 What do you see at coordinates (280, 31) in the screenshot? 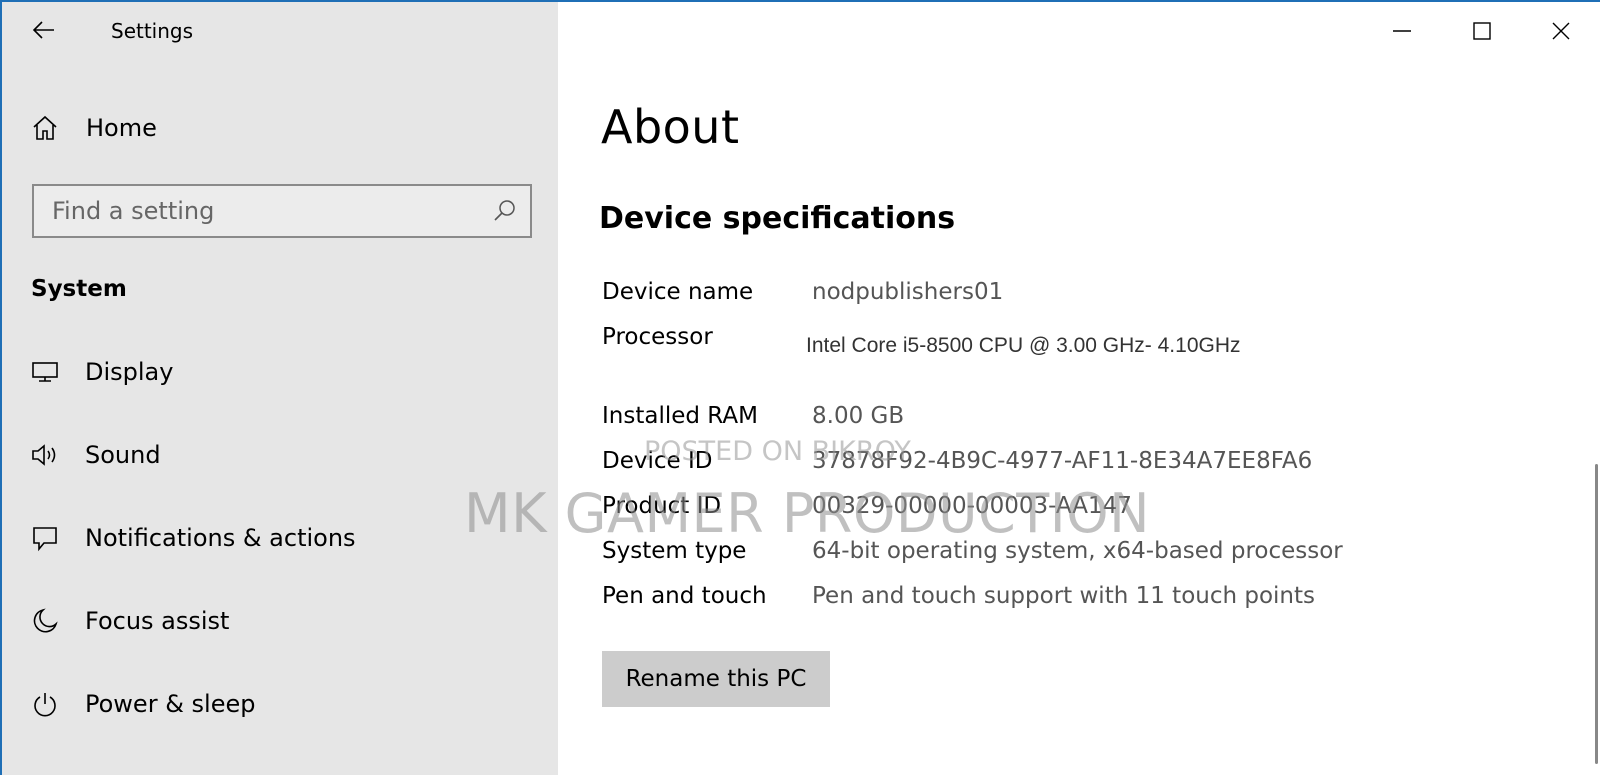
I see `titlebar-left: Settings` at bounding box center [280, 31].